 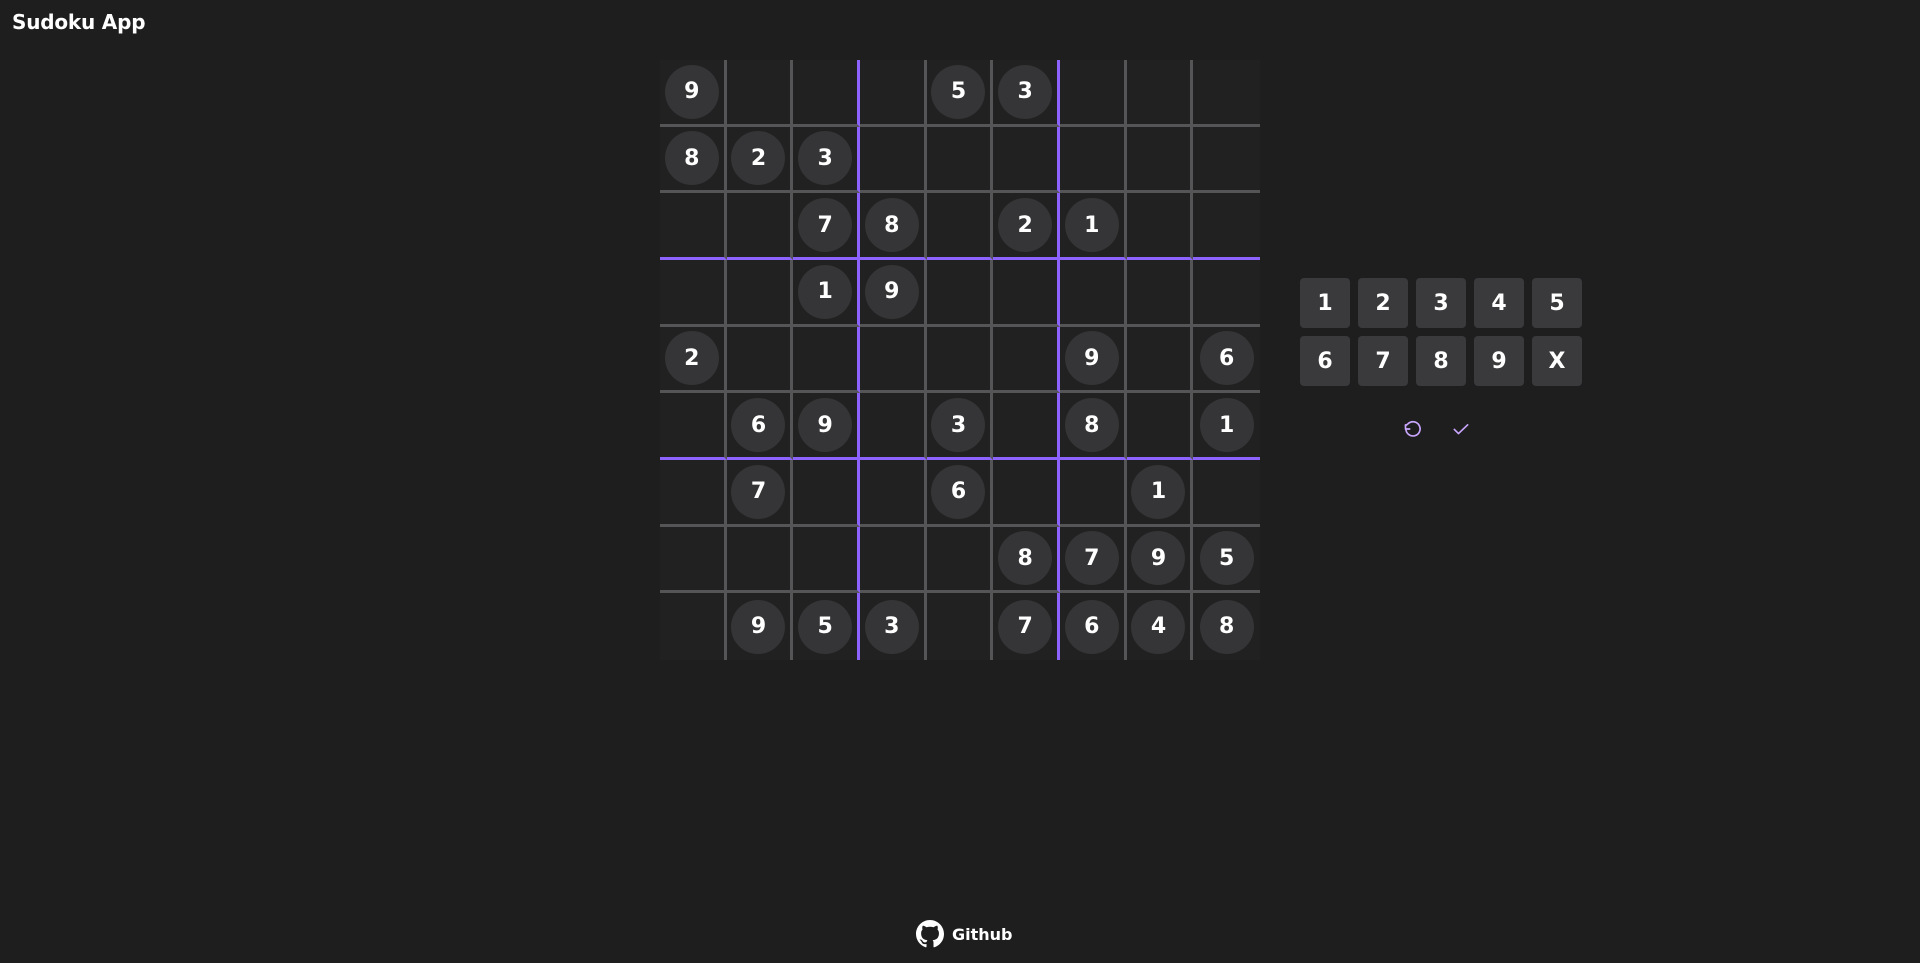 I want to click on cell-value: 8, so click(x=891, y=225).